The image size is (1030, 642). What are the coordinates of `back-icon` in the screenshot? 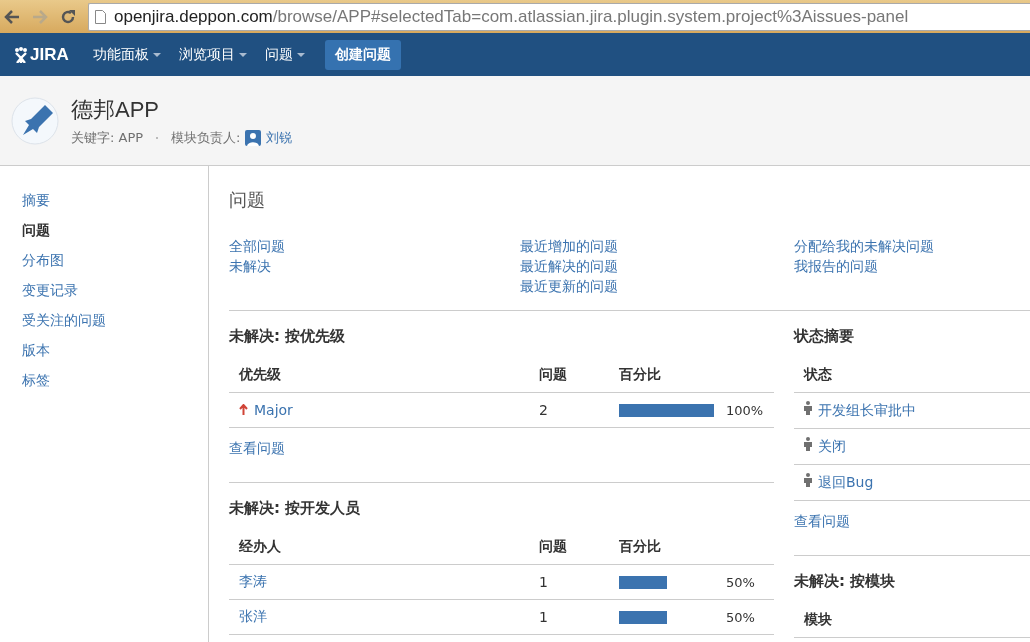 It's located at (12, 16).